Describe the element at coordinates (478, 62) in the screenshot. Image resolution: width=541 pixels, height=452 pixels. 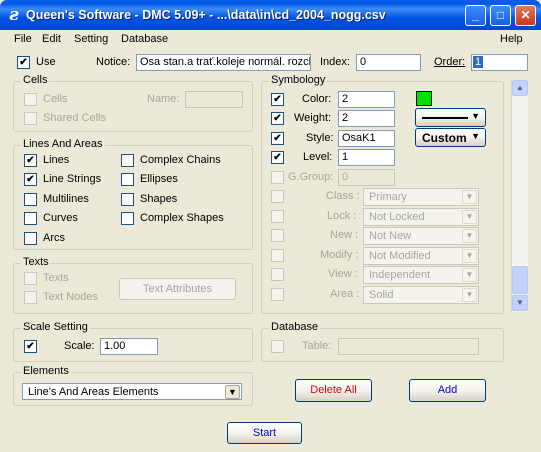
I see `order-value: 1` at that location.